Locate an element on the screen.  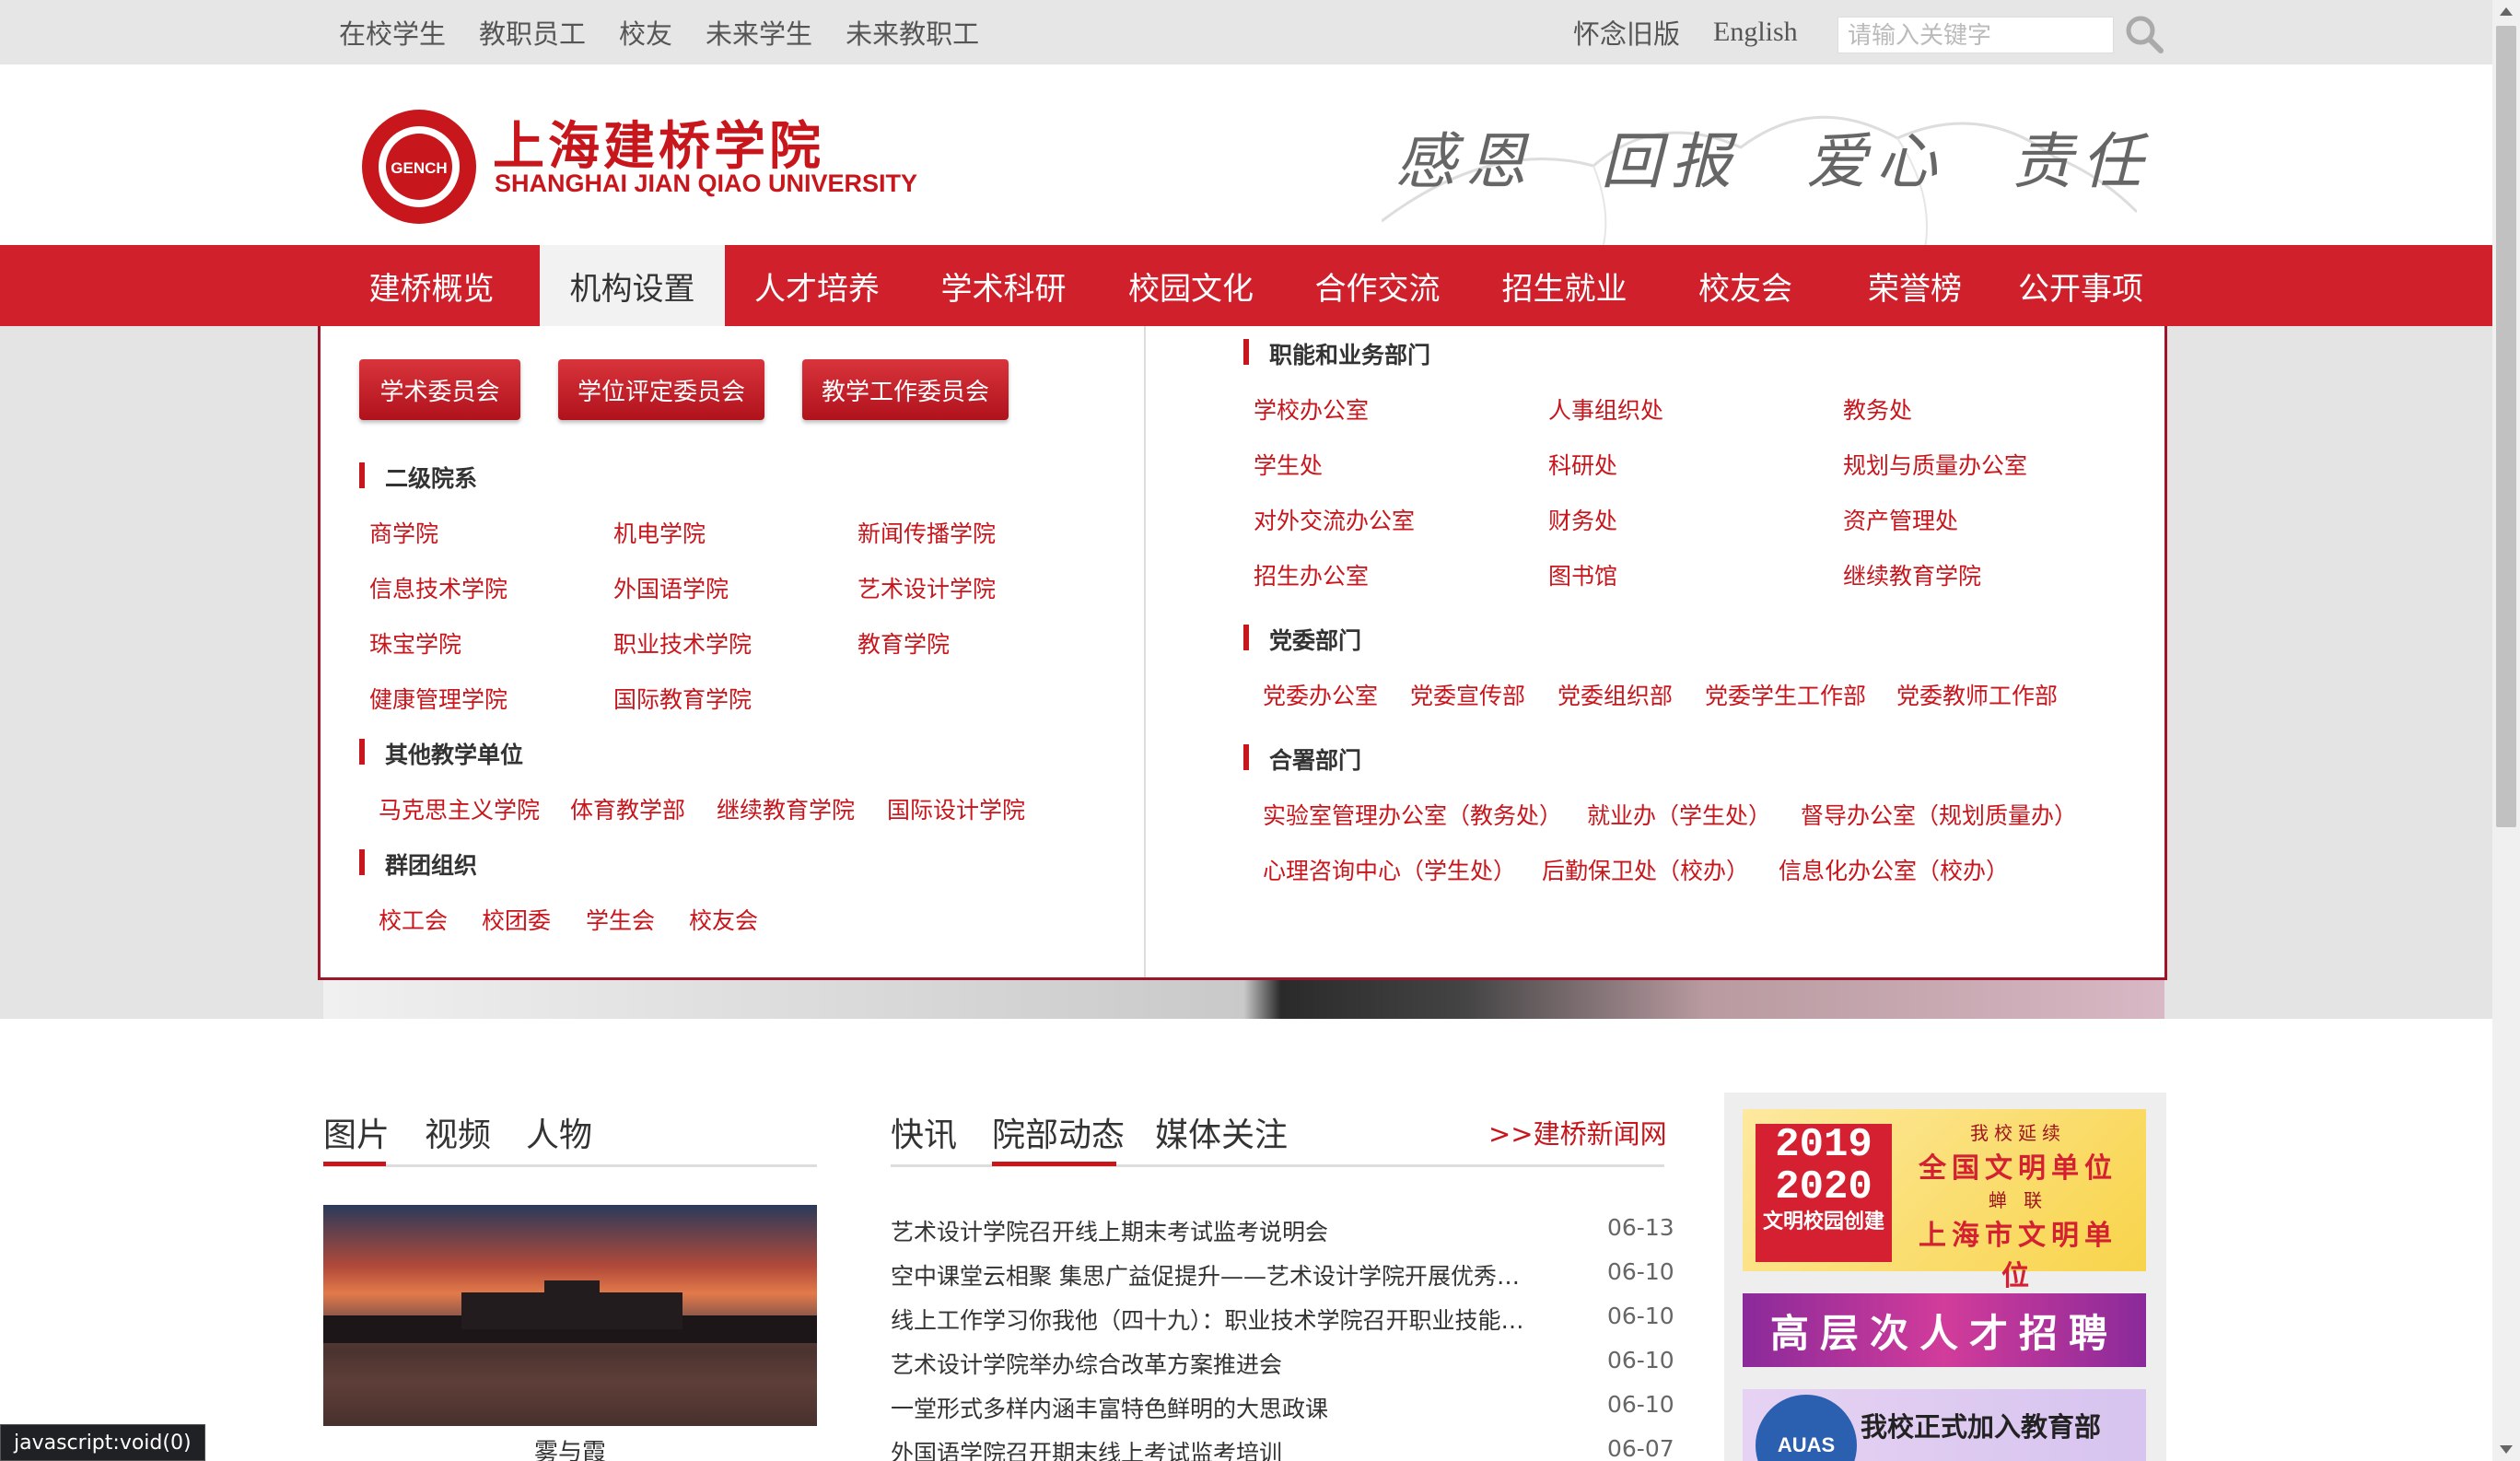
groups-title: 群团组织 is located at coordinates (418, 864).